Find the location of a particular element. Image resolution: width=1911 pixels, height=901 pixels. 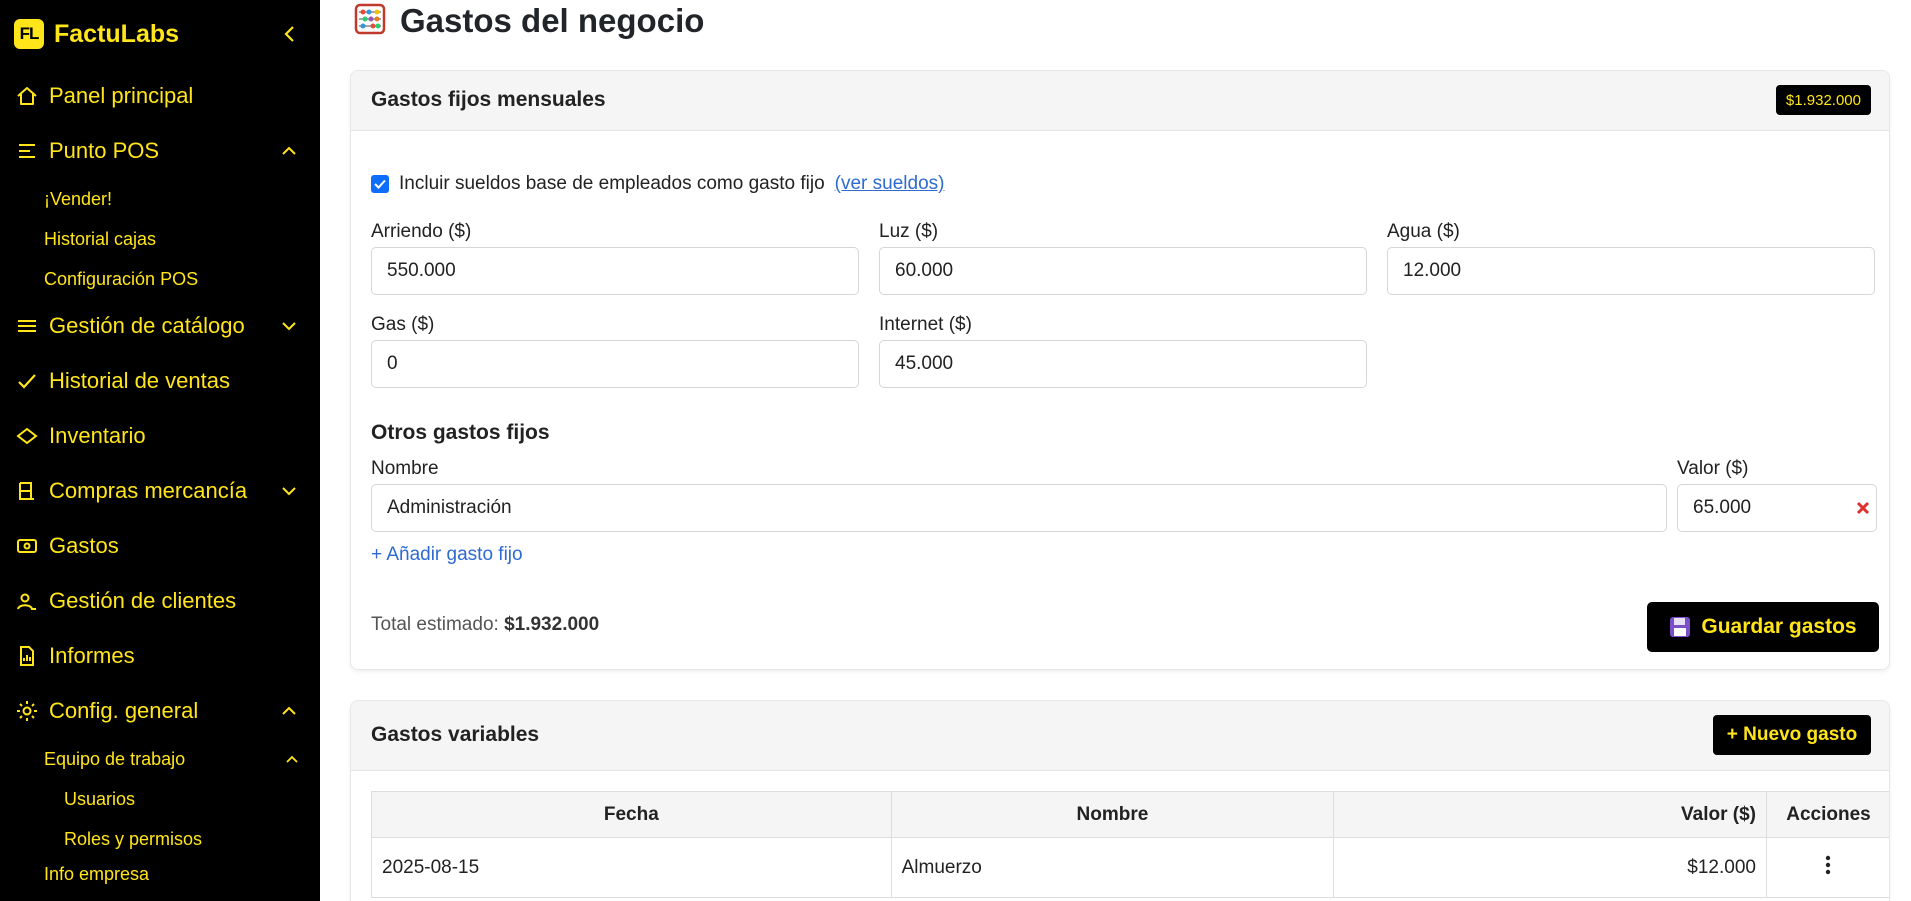

sidebar-item-clientes: Gestión de clientes is located at coordinates (160, 601).